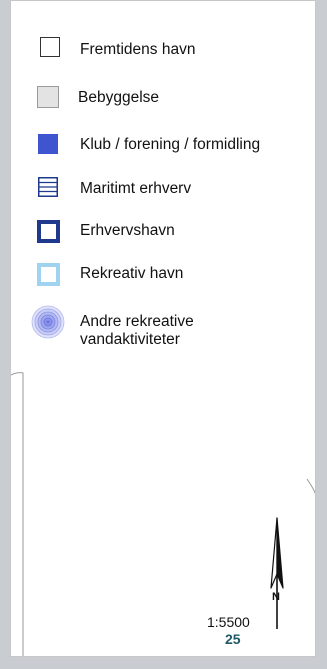 The width and height of the screenshot is (327, 669). What do you see at coordinates (163, 104) in the screenshot?
I see `legend-item-buildings: Bebyggelse` at bounding box center [163, 104].